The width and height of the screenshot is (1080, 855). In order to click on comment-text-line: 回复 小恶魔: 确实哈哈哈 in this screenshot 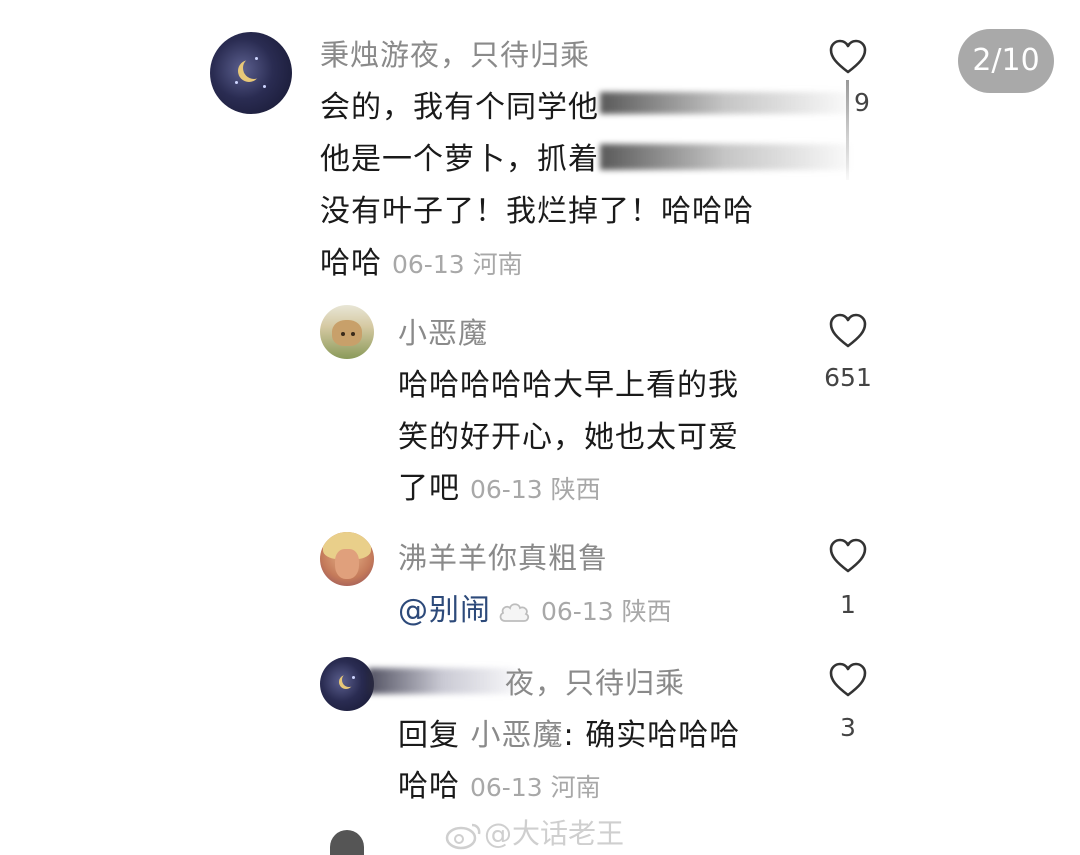, I will do `click(569, 732)`.